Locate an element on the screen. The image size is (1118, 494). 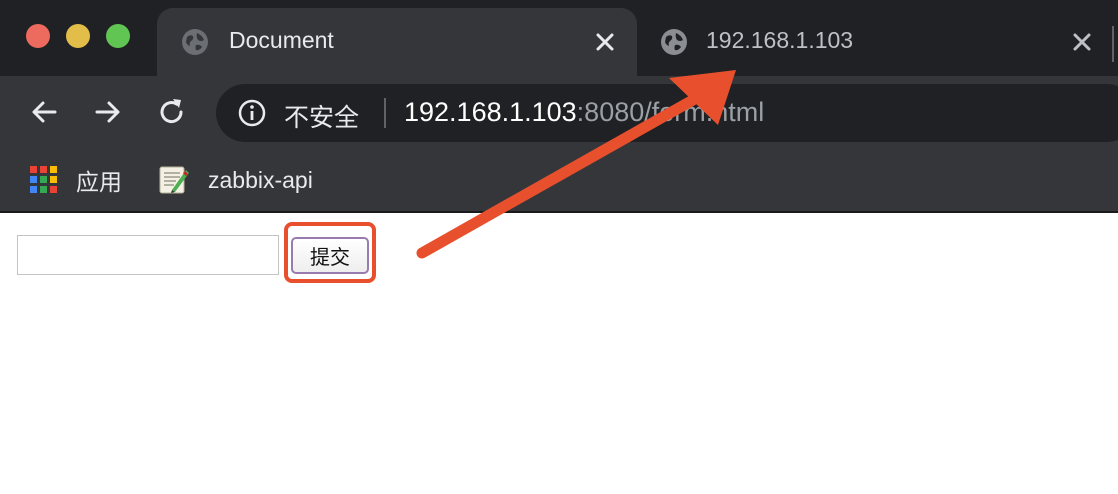
browser-toolbar: 不安全 192.168.1.103:8080/form.html is located at coordinates (559, 113).